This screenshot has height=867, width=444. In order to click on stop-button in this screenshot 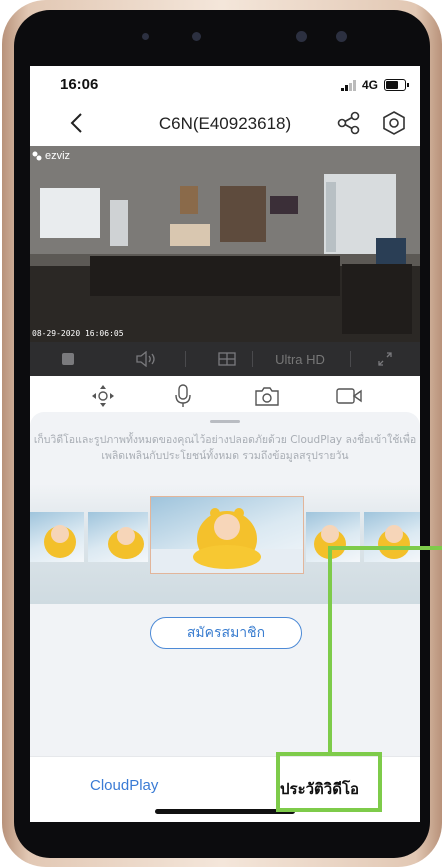, I will do `click(68, 359)`.